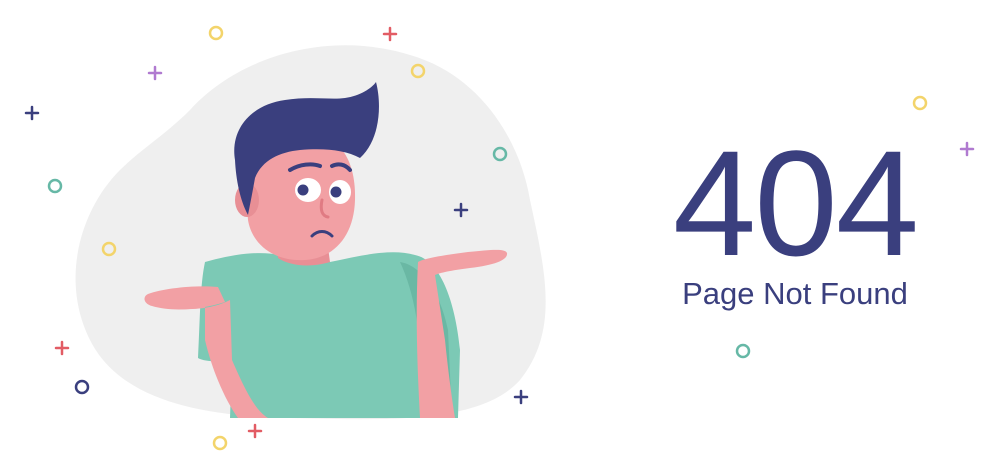 The height and width of the screenshot is (462, 989). Describe the element at coordinates (336, 192) in the screenshot. I see `right-pupil` at that location.